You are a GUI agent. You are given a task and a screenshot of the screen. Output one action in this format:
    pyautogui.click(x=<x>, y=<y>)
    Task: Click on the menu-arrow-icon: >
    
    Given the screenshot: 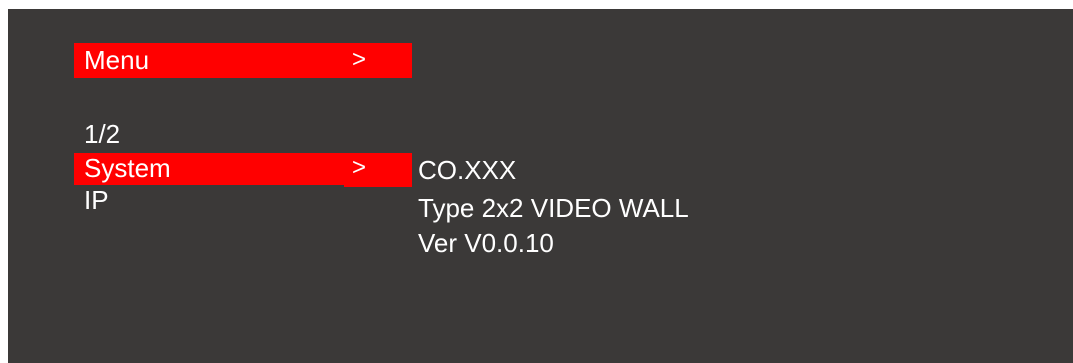 What is the action you would take?
    pyautogui.click(x=359, y=59)
    